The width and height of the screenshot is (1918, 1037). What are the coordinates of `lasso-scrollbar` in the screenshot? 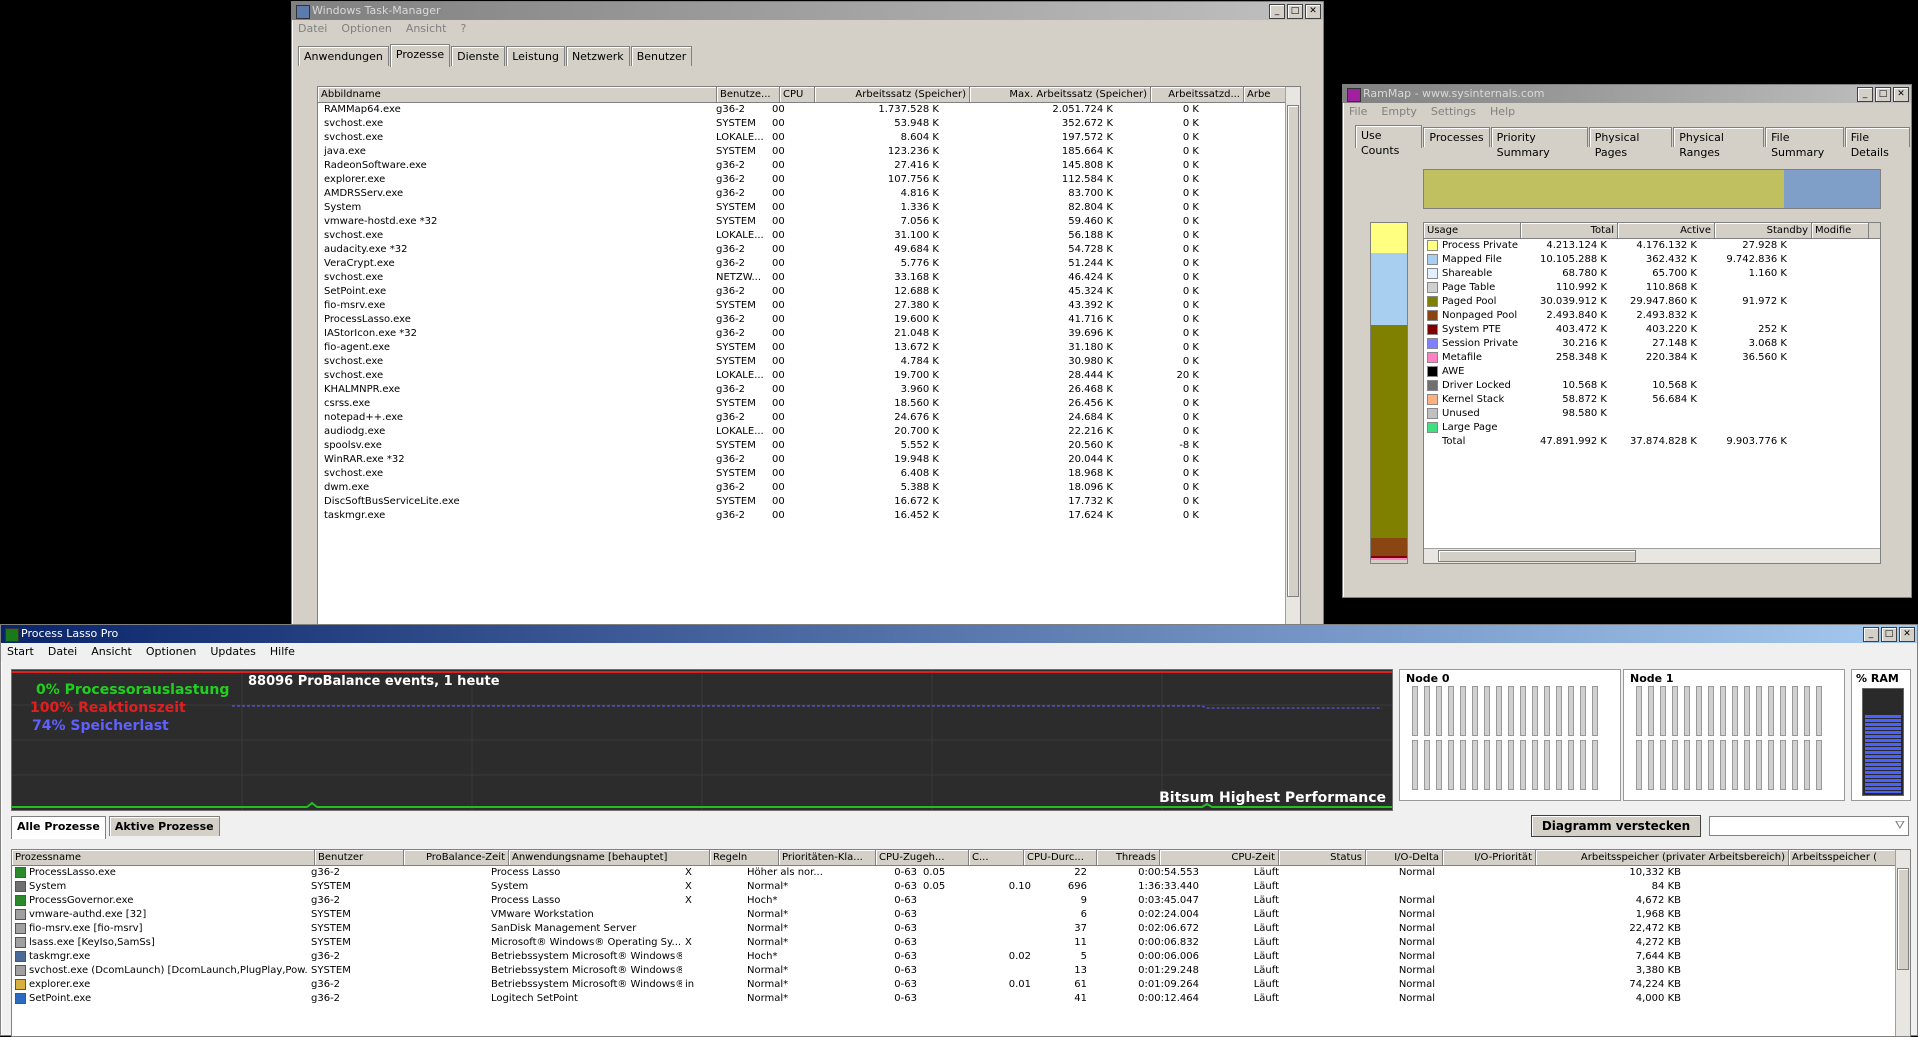 It's located at (1902, 943).